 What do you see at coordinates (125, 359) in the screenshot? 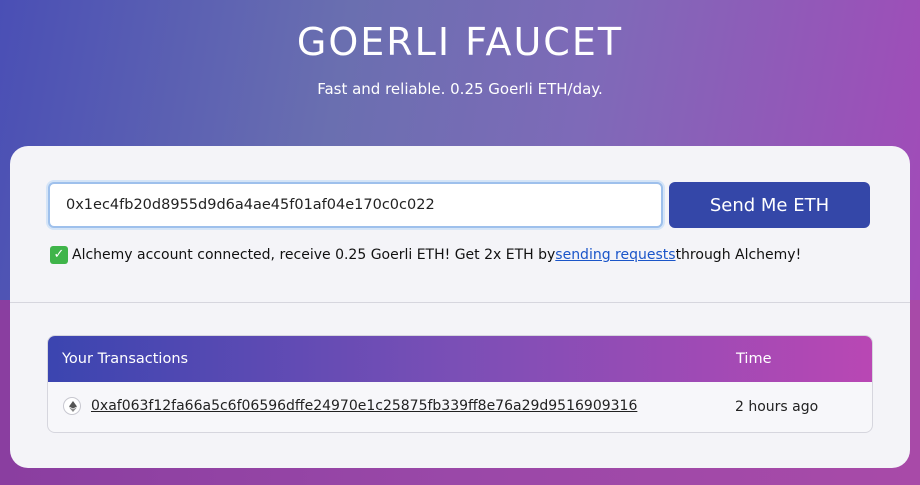
I see `header-your-transactions: Your Transactions` at bounding box center [125, 359].